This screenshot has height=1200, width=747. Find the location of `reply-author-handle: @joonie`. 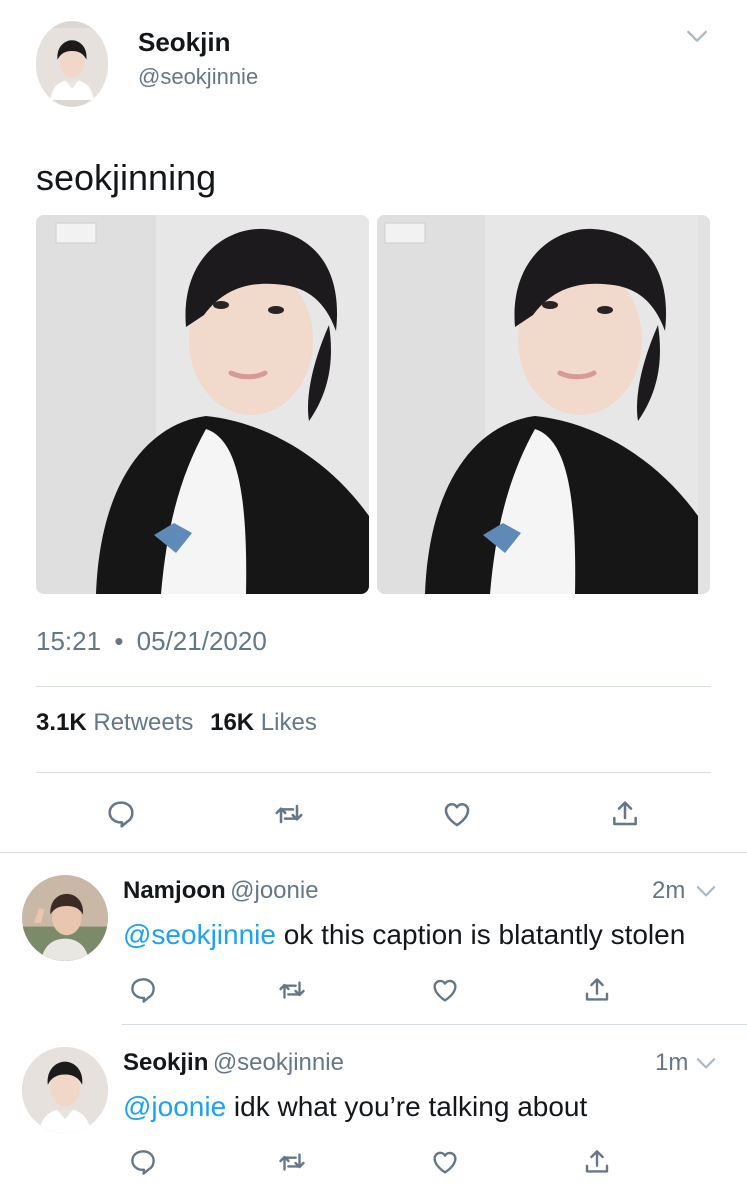

reply-author-handle: @joonie is located at coordinates (274, 890).